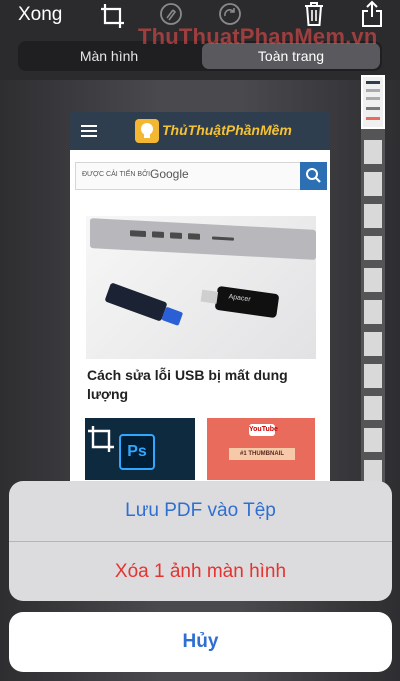  Describe the element at coordinates (373, 102) in the screenshot. I see `selected-page-thumbnail` at that location.